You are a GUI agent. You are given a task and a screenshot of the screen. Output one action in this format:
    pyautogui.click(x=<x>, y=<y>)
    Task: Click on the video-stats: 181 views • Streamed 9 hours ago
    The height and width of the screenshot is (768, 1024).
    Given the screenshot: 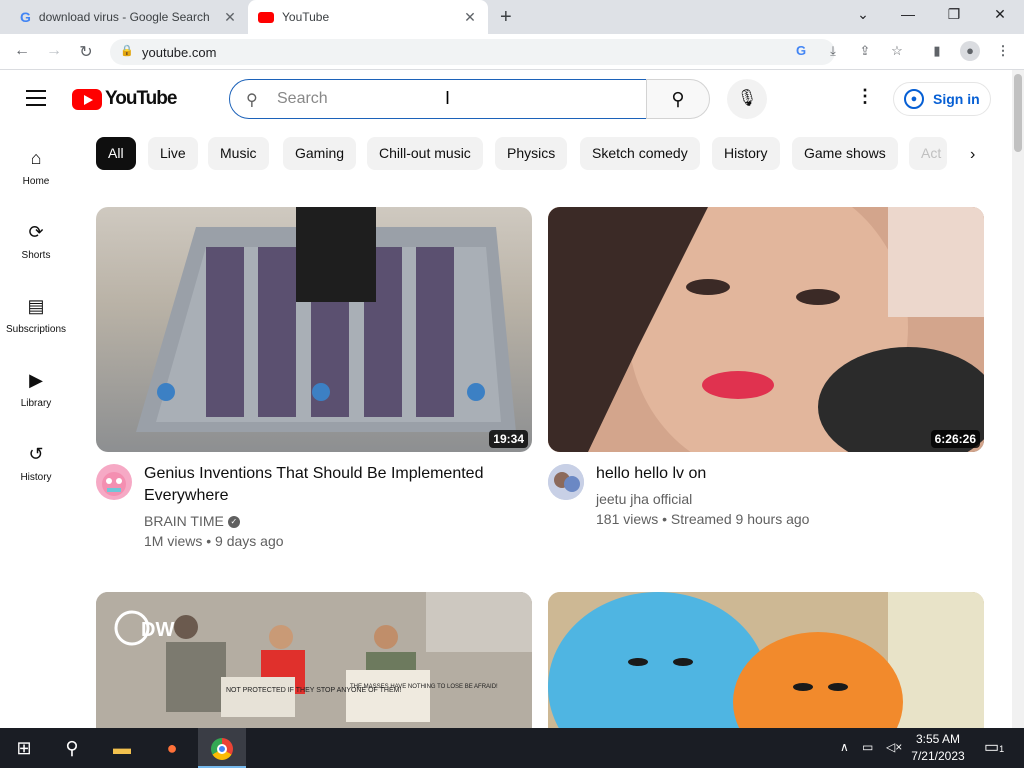 What is the action you would take?
    pyautogui.click(x=703, y=519)
    